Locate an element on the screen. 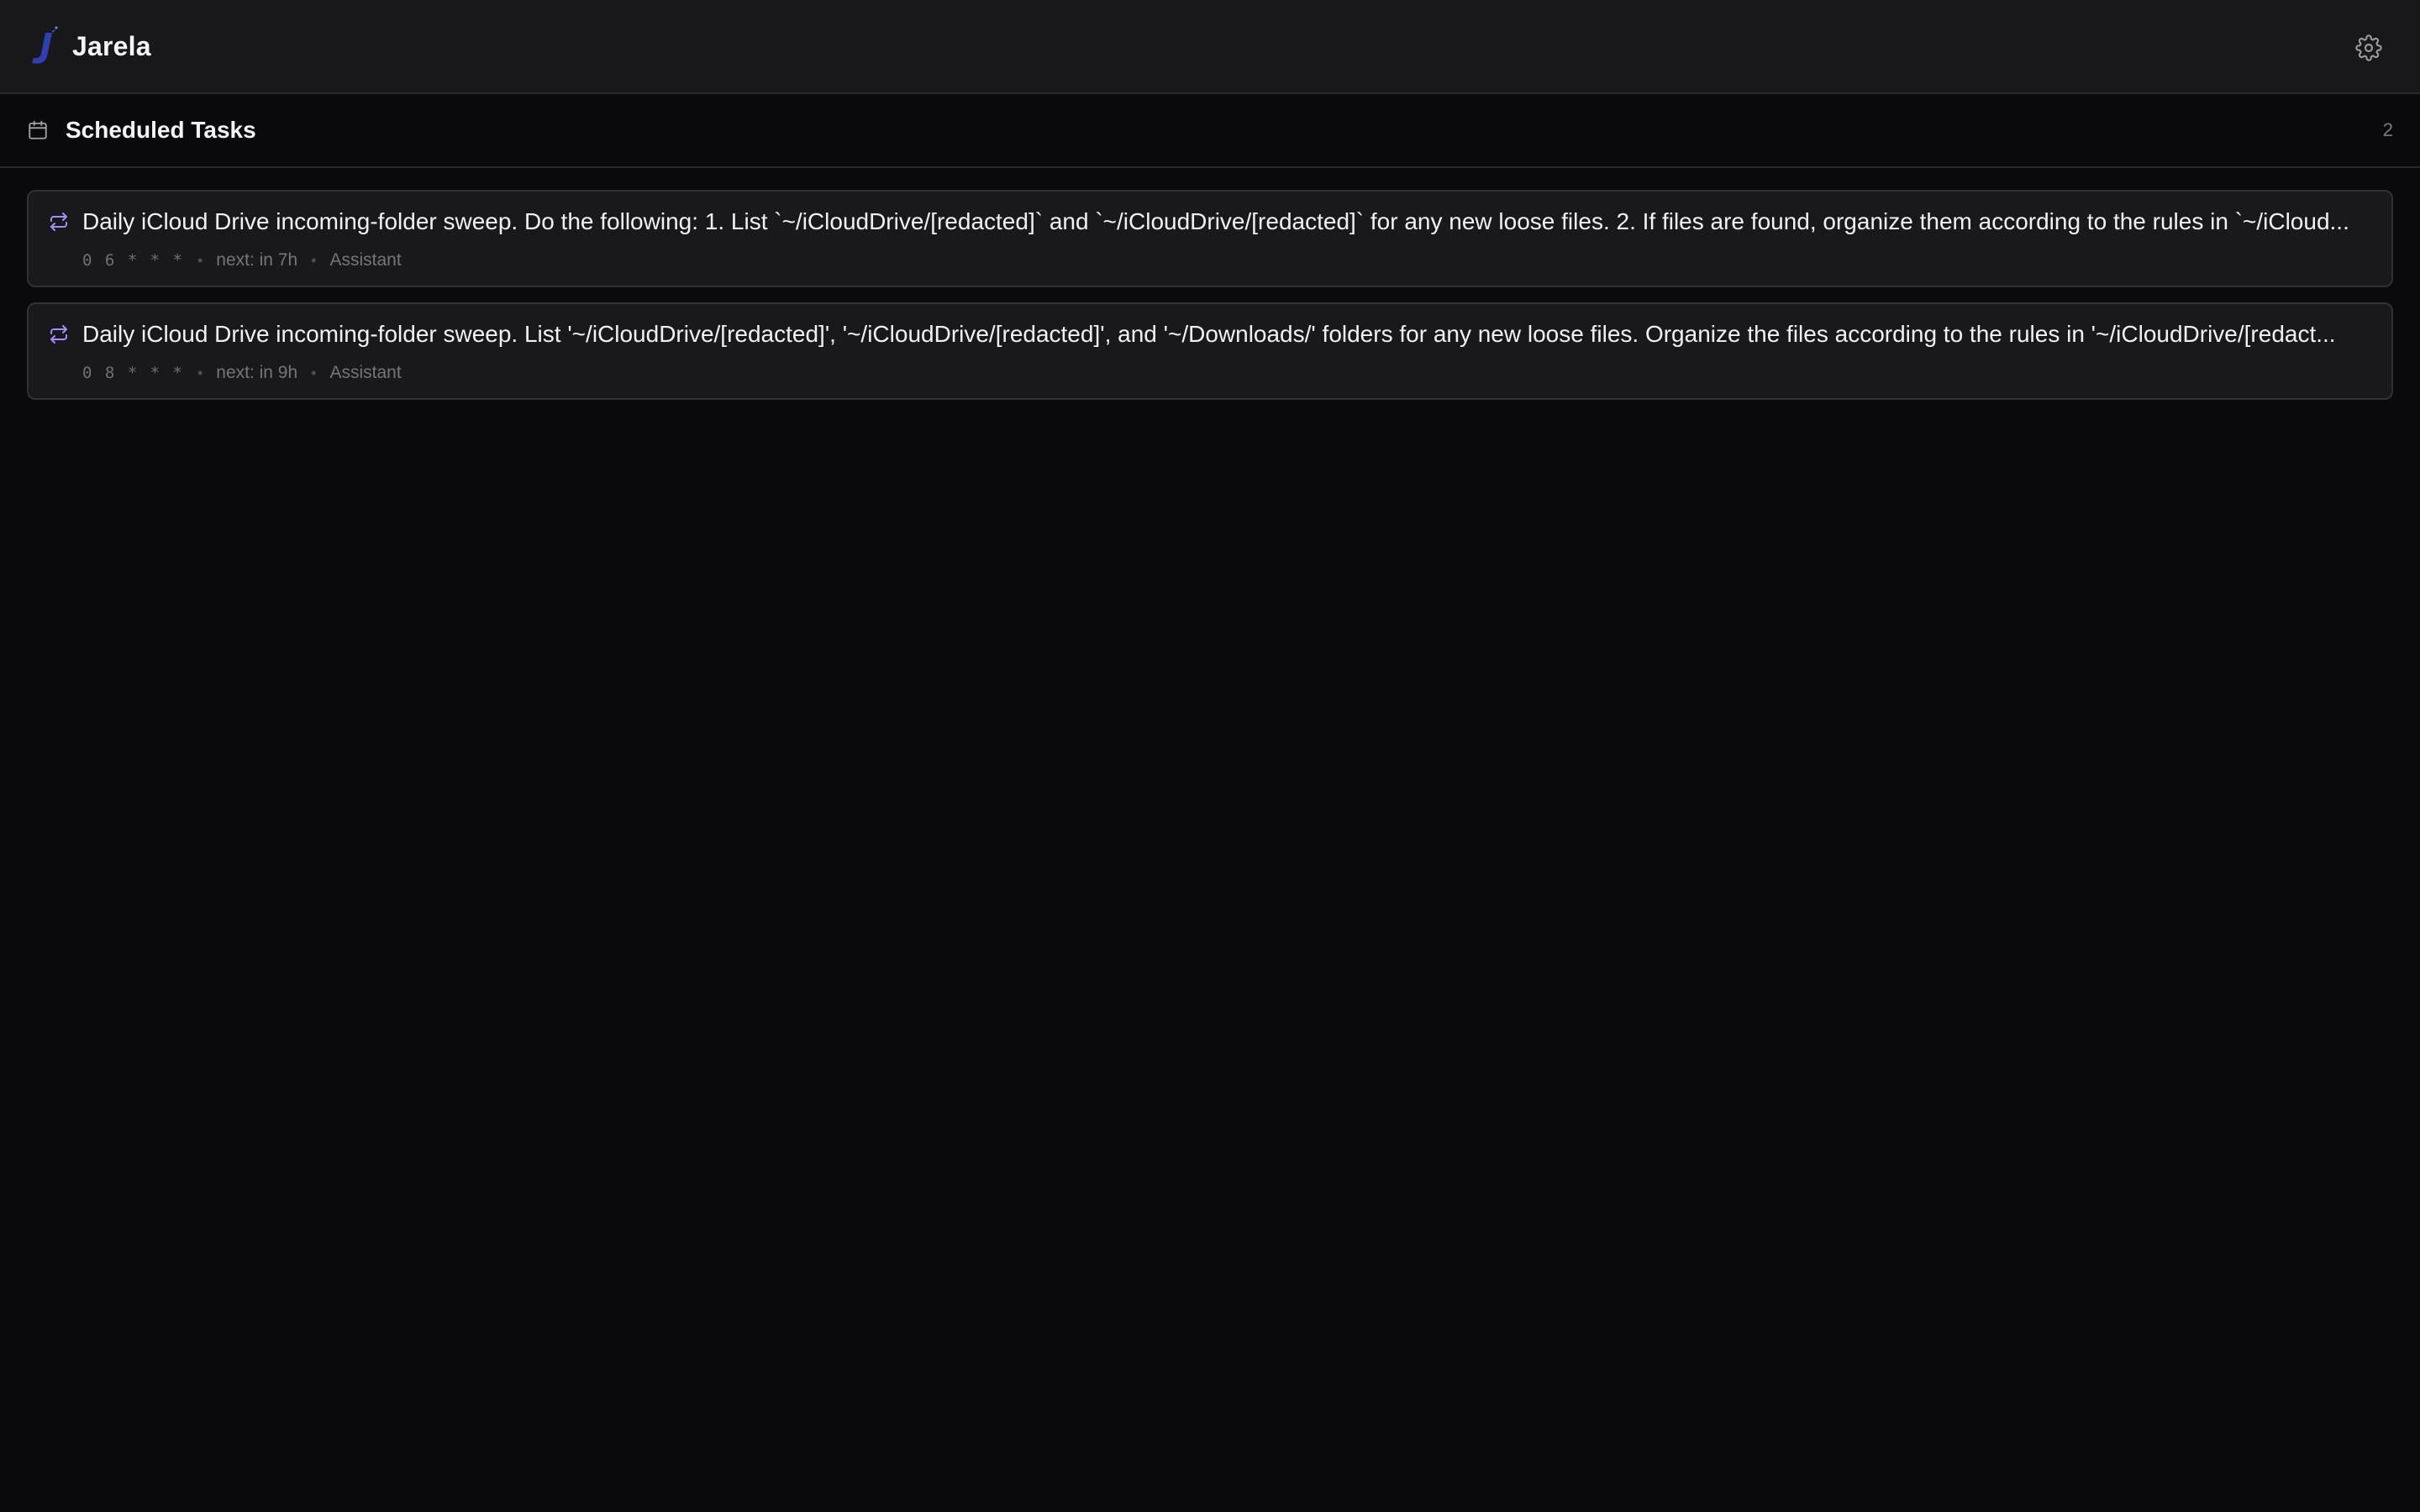 The height and width of the screenshot is (1512, 2420). scheduled-tasks-header: Scheduled Tasks 2 is located at coordinates (1210, 131).